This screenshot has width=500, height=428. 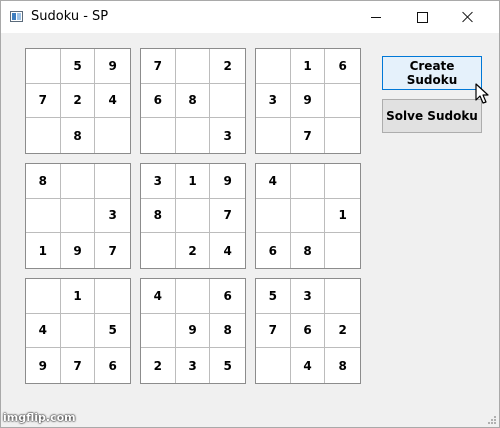 I want to click on sudoku-box: 4168, so click(x=308, y=216).